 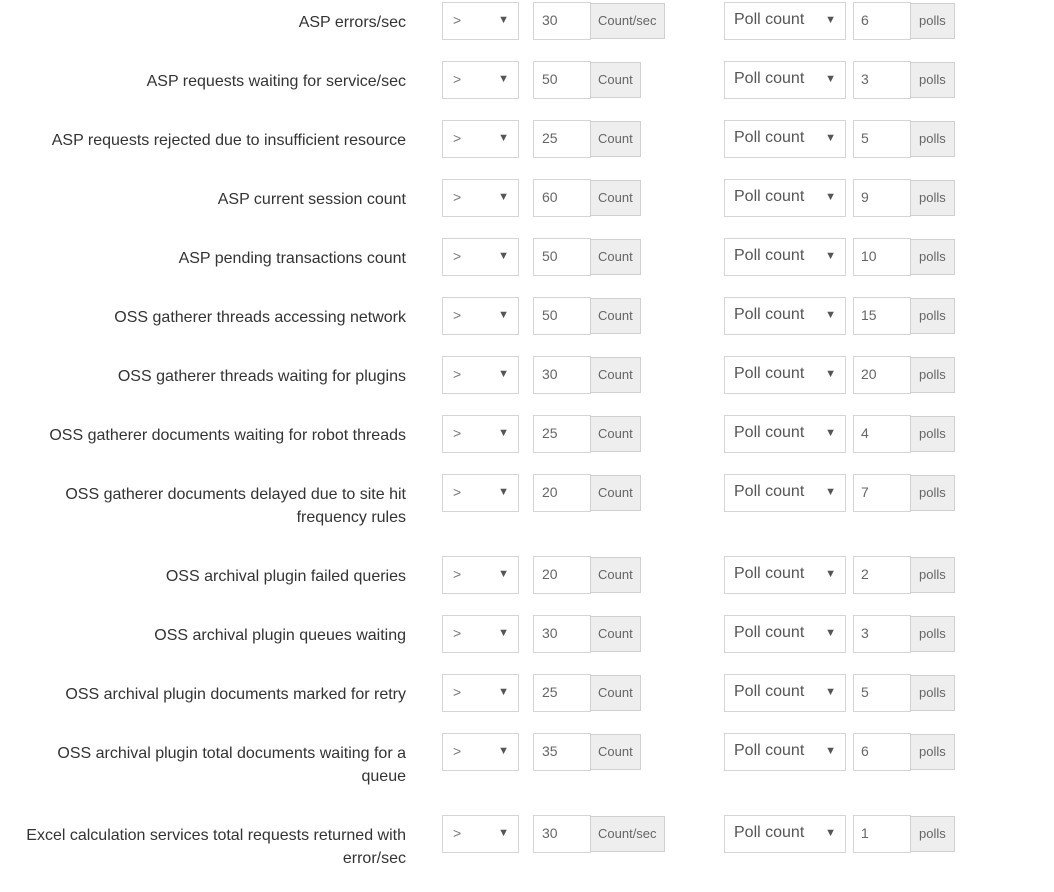 I want to click on polls-input: 15, so click(x=882, y=316).